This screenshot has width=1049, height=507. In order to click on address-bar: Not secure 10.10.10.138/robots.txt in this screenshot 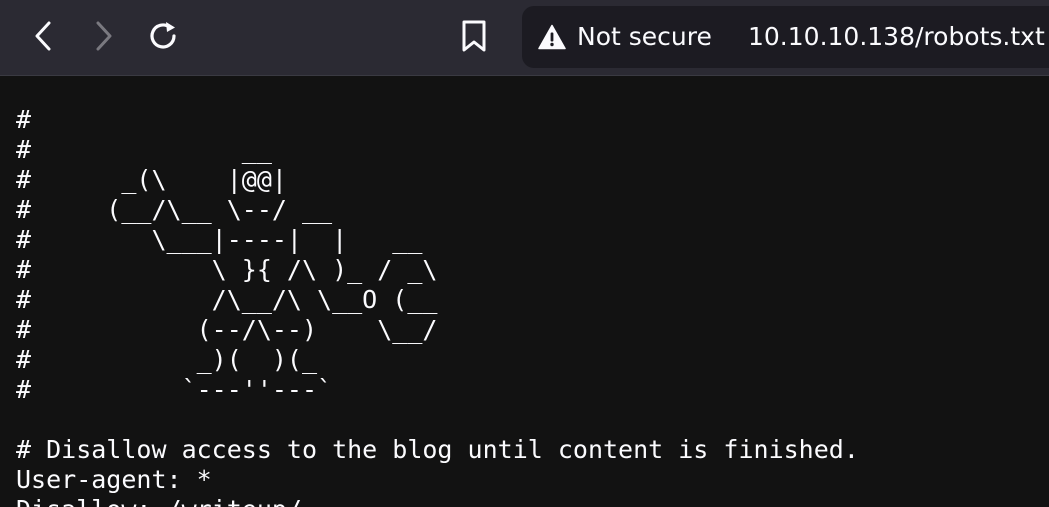, I will do `click(785, 37)`.